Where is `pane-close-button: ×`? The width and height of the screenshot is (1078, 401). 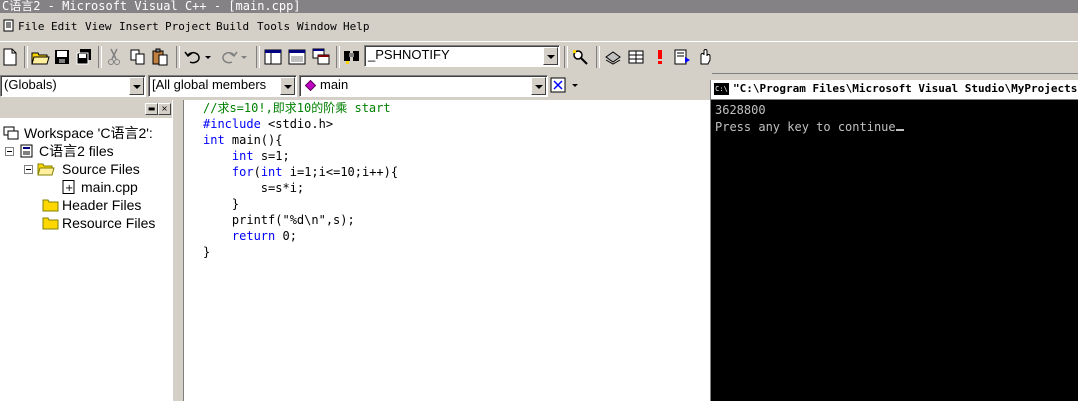
pane-close-button: × is located at coordinates (164, 109).